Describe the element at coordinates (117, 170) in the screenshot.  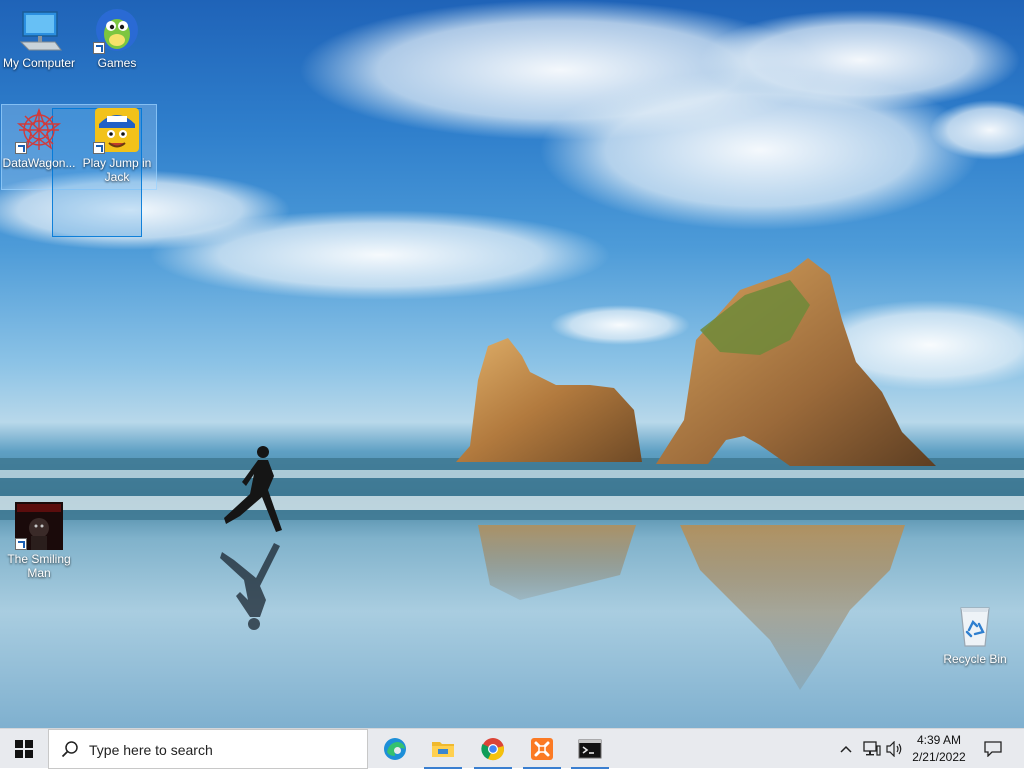
I see `icon-label: Play Jump in Jack` at that location.